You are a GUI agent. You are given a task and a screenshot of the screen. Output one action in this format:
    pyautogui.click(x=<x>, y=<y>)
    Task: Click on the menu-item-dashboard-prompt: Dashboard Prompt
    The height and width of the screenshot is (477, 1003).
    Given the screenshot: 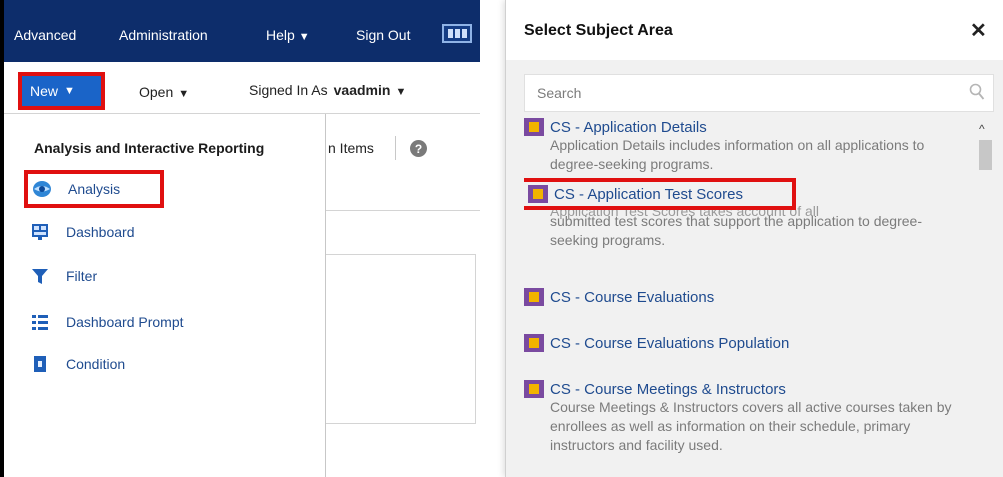 What is the action you would take?
    pyautogui.click(x=107, y=322)
    